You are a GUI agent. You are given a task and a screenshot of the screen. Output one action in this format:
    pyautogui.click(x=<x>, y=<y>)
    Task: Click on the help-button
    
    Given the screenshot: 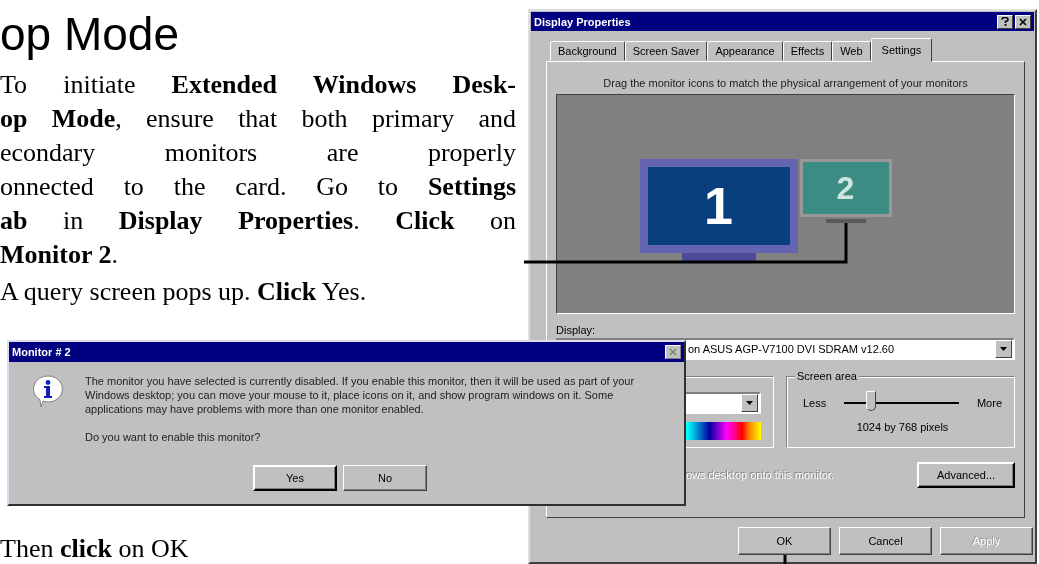 What is the action you would take?
    pyautogui.click(x=1005, y=21)
    